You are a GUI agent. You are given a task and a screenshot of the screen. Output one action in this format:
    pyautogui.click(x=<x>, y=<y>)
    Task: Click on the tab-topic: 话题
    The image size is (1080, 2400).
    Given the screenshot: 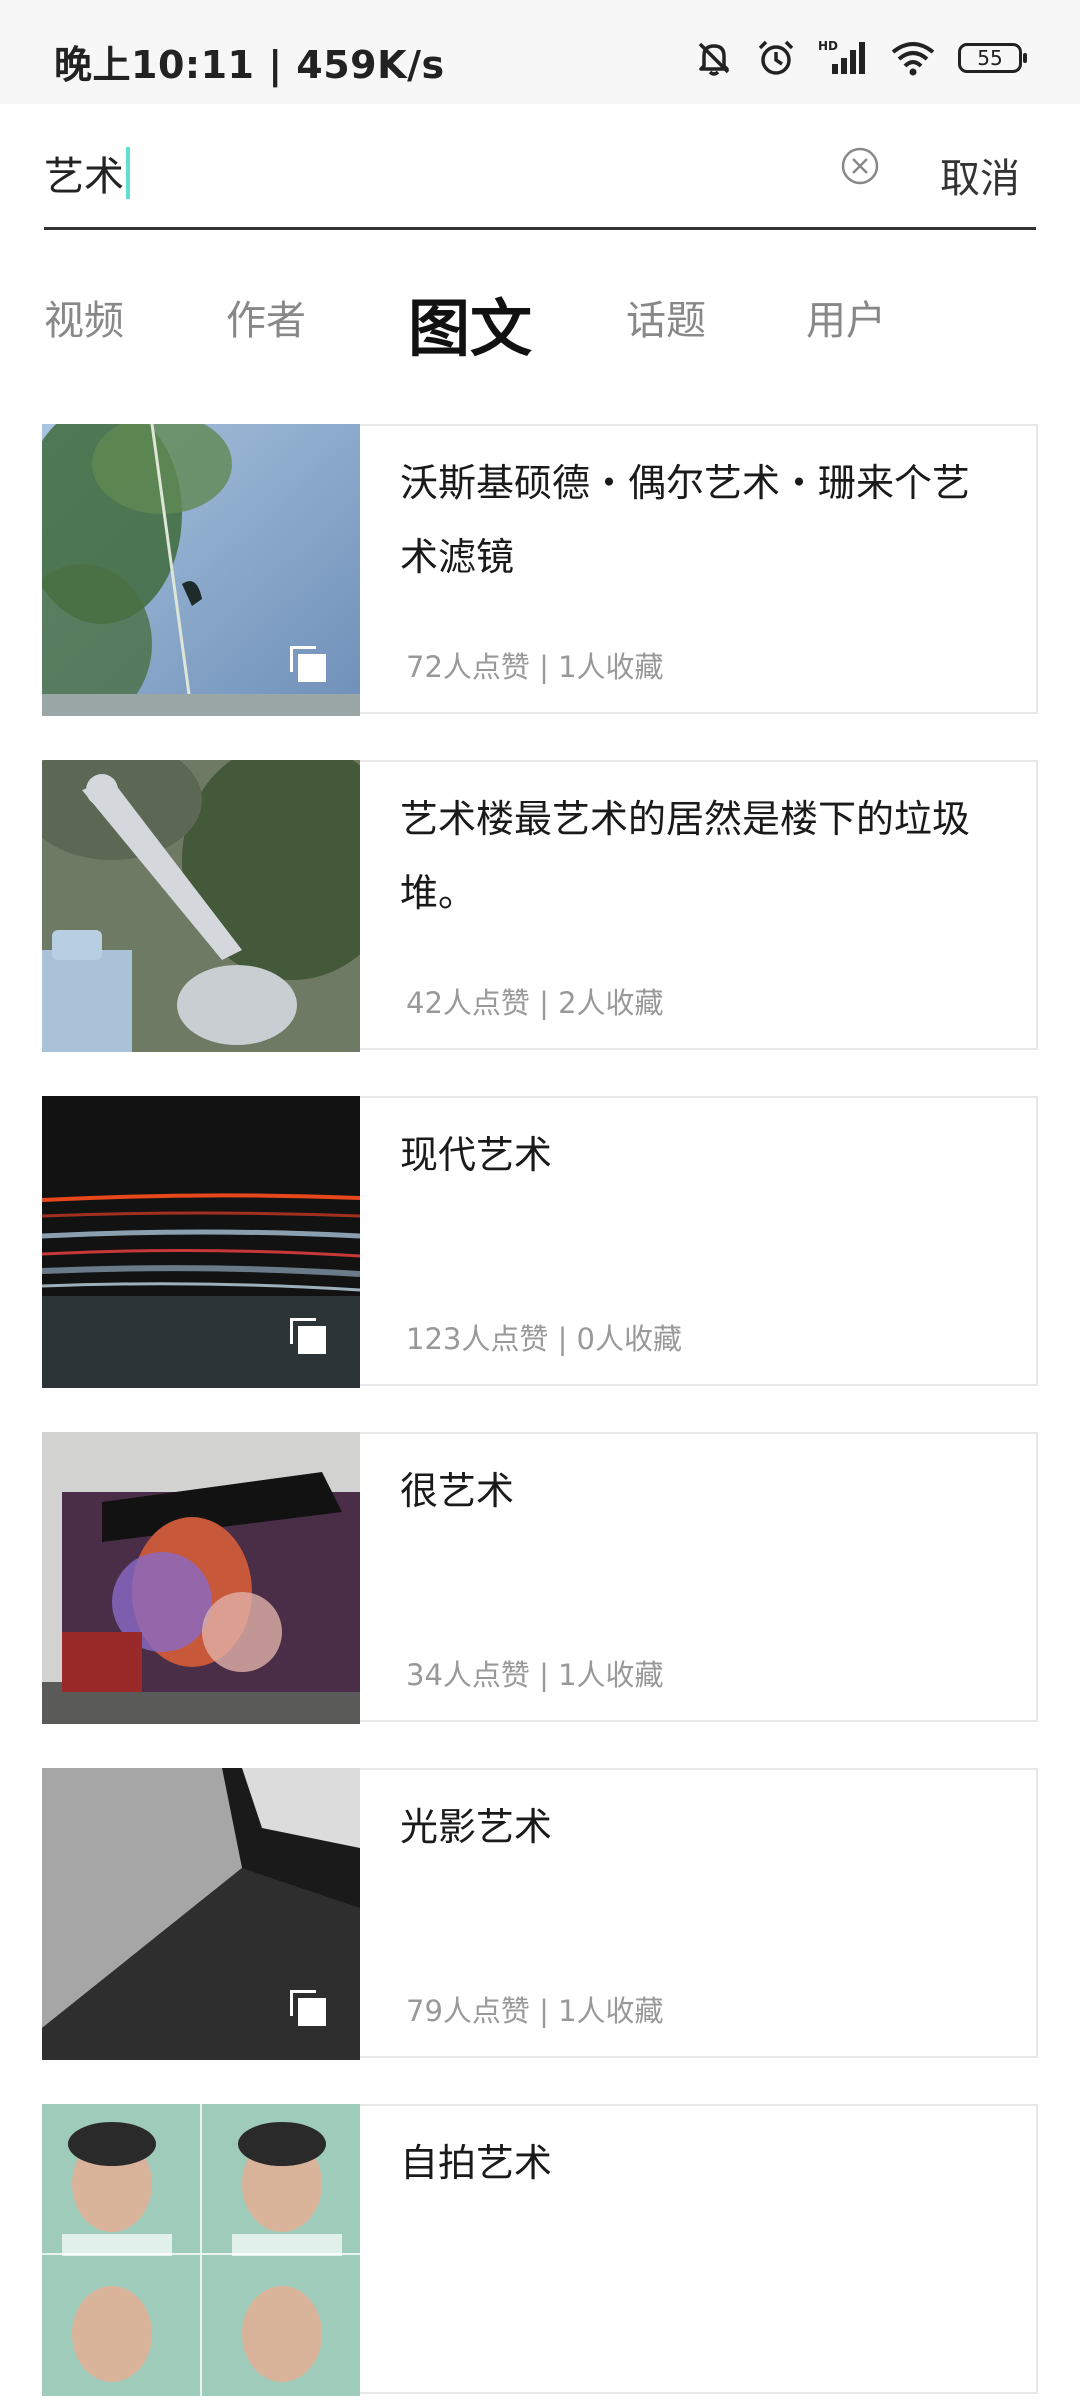 What is the action you would take?
    pyautogui.click(x=666, y=317)
    